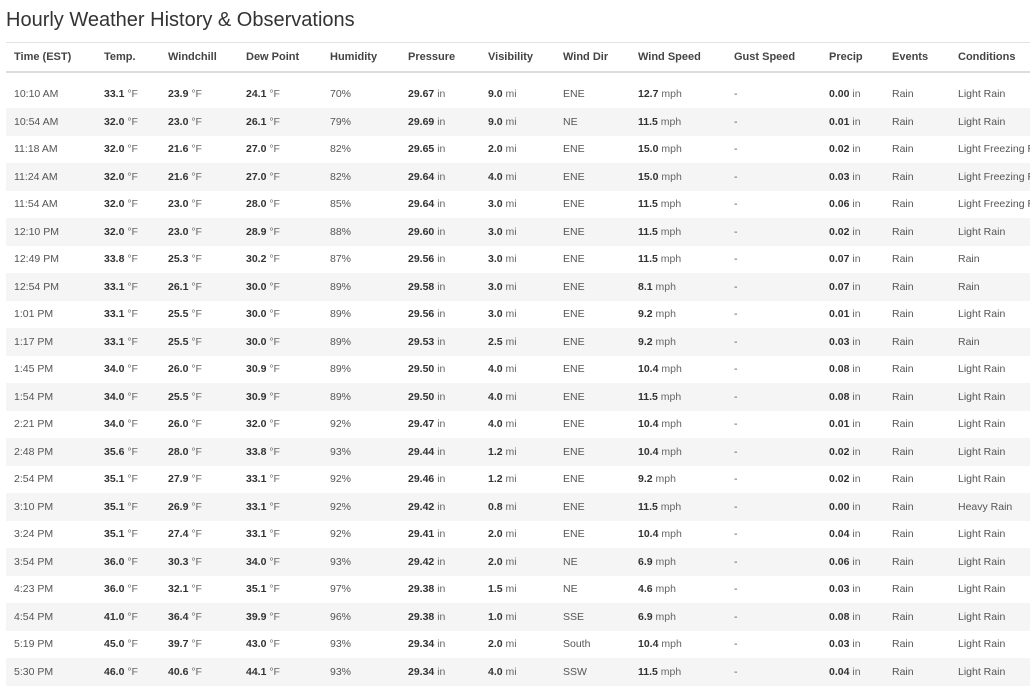 Image resolution: width=1030 pixels, height=690 pixels. Describe the element at coordinates (128, 232) in the screenshot. I see `cell-temp: 32.0 °F` at that location.